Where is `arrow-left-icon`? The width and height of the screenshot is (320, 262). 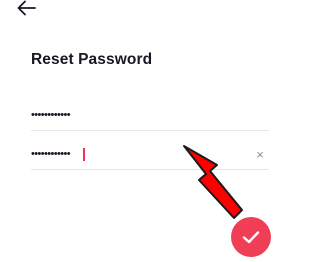 arrow-left-icon is located at coordinates (26, 8).